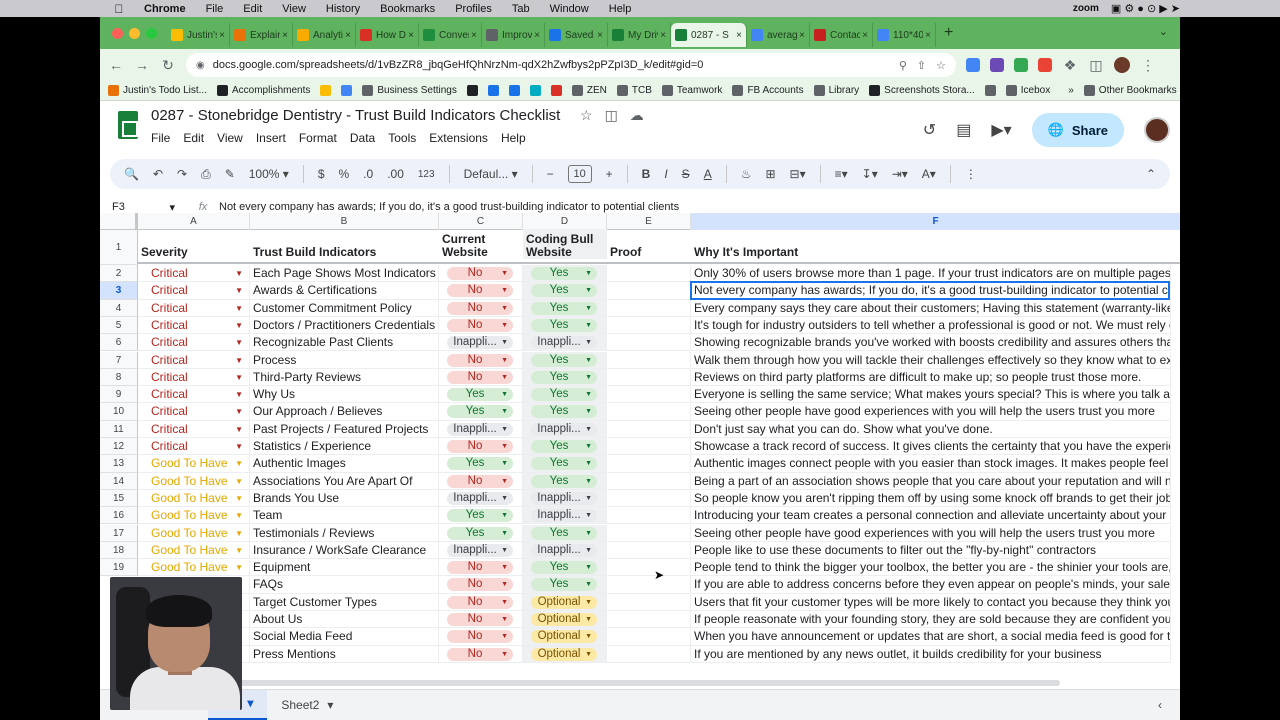 The height and width of the screenshot is (720, 1280). I want to click on row-header: 5, so click(119, 325).